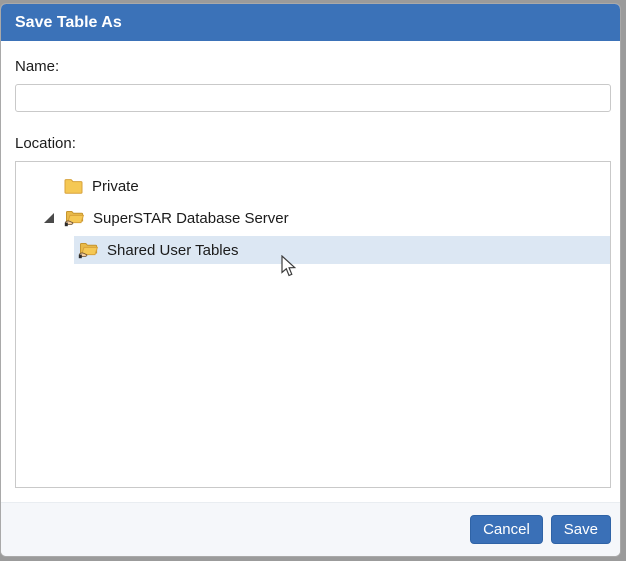  What do you see at coordinates (342, 250) in the screenshot?
I see `selected-row-highlight: Shared User Tables` at bounding box center [342, 250].